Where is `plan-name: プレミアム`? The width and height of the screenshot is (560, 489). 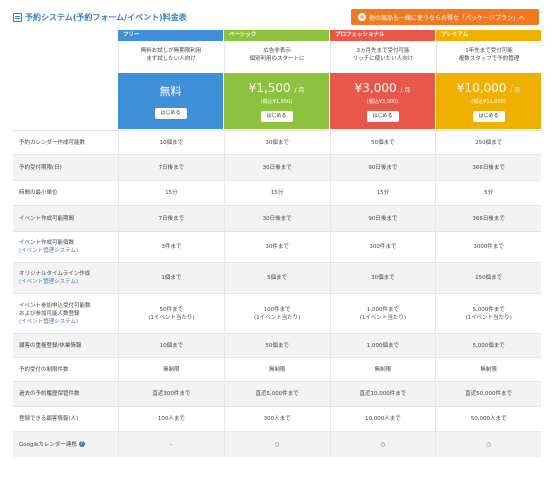 plan-name: プレミアム is located at coordinates (488, 35).